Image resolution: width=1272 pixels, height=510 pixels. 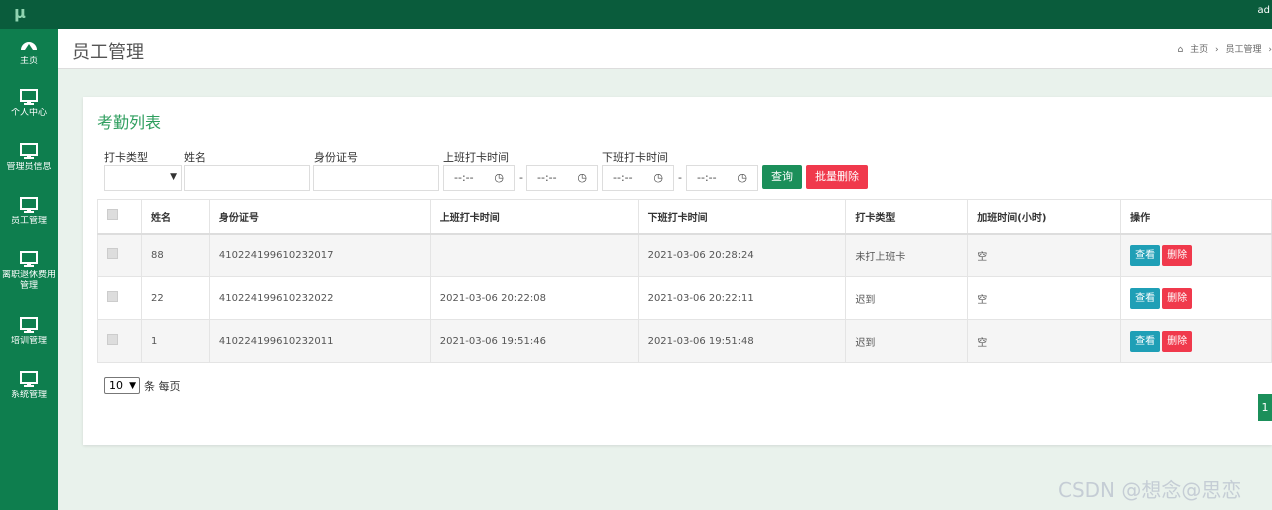 What do you see at coordinates (562, 178) in the screenshot?
I see `on-time-end-input: --:-- ◷` at bounding box center [562, 178].